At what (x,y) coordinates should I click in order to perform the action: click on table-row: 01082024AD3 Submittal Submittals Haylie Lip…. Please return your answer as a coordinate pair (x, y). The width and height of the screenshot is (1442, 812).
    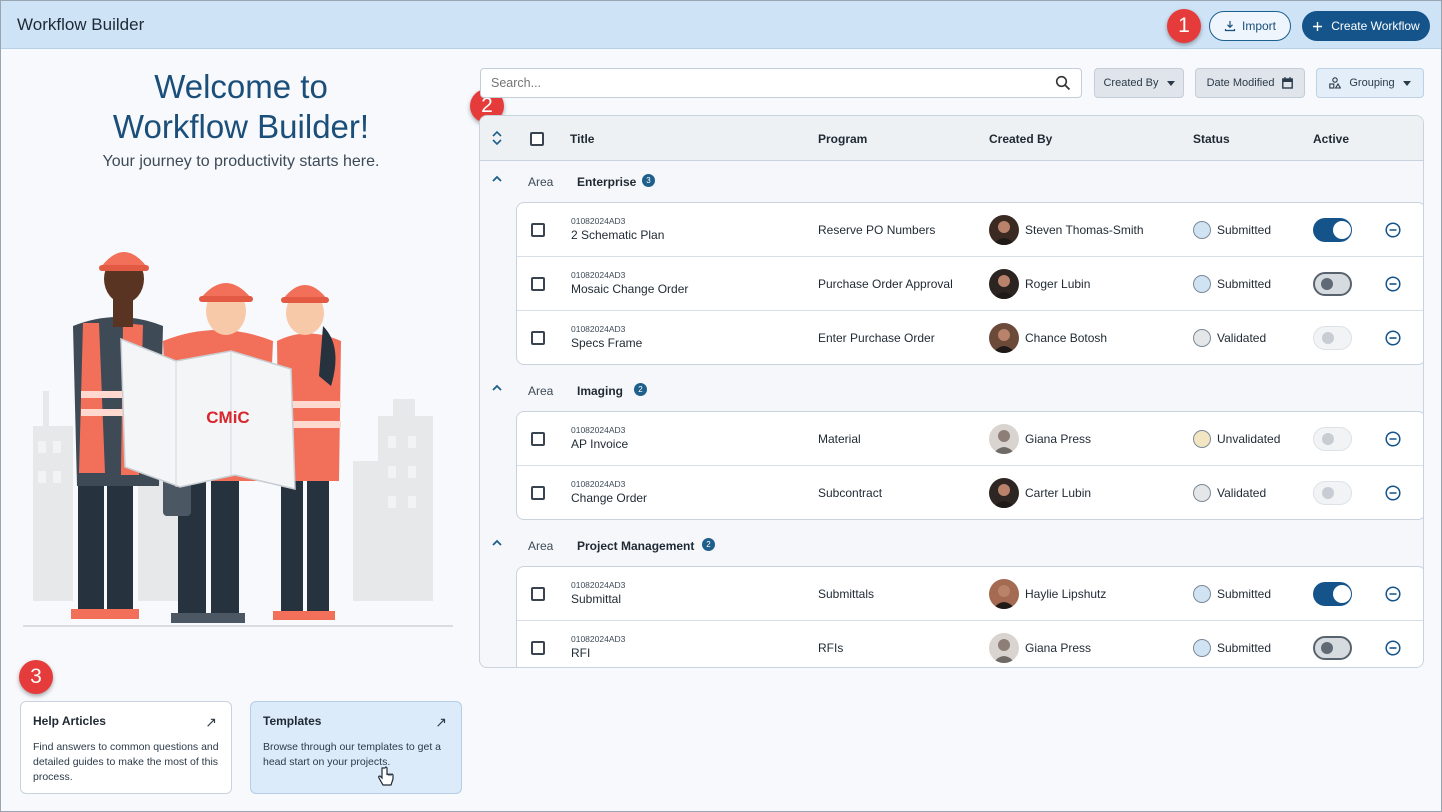
    Looking at the image, I should click on (970, 594).